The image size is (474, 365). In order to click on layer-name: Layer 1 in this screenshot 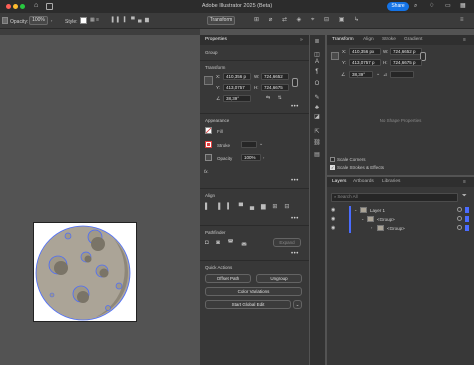, I will do `click(378, 210)`.